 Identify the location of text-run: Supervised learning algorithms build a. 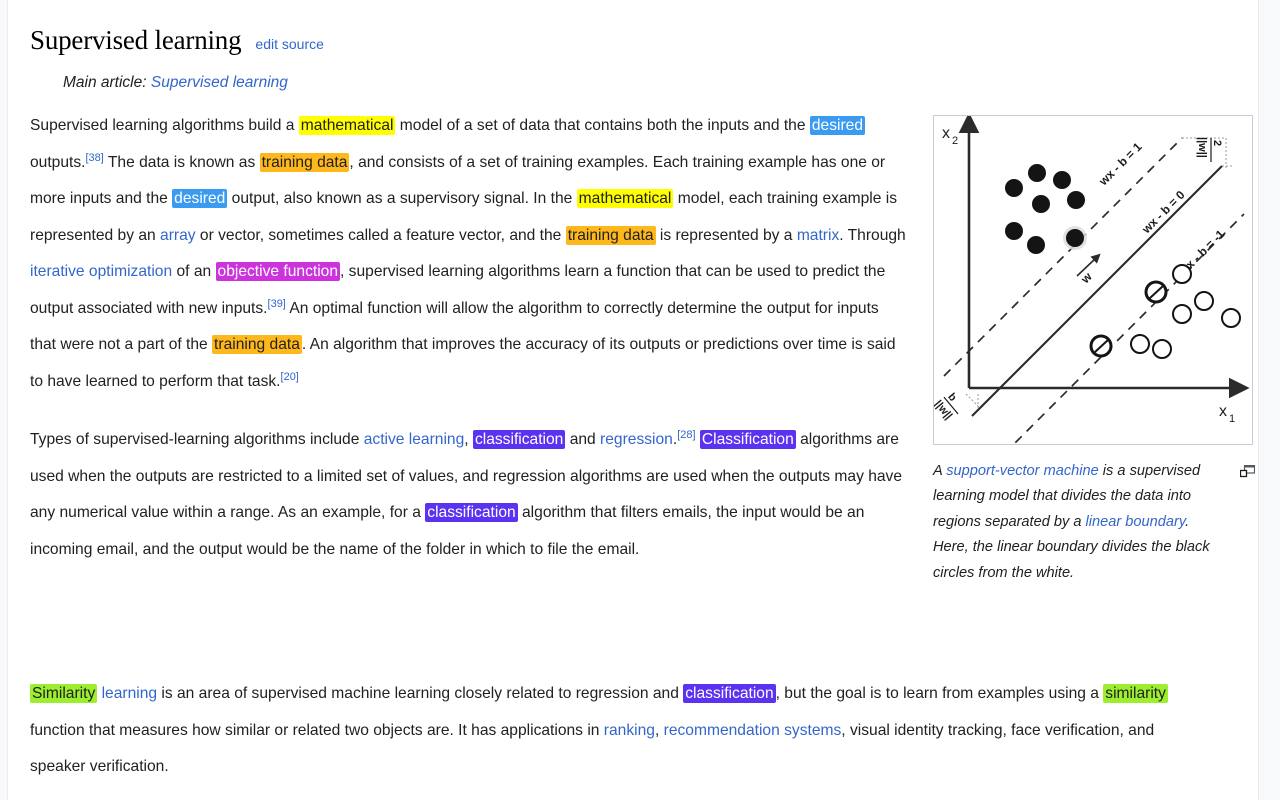
(164, 125).